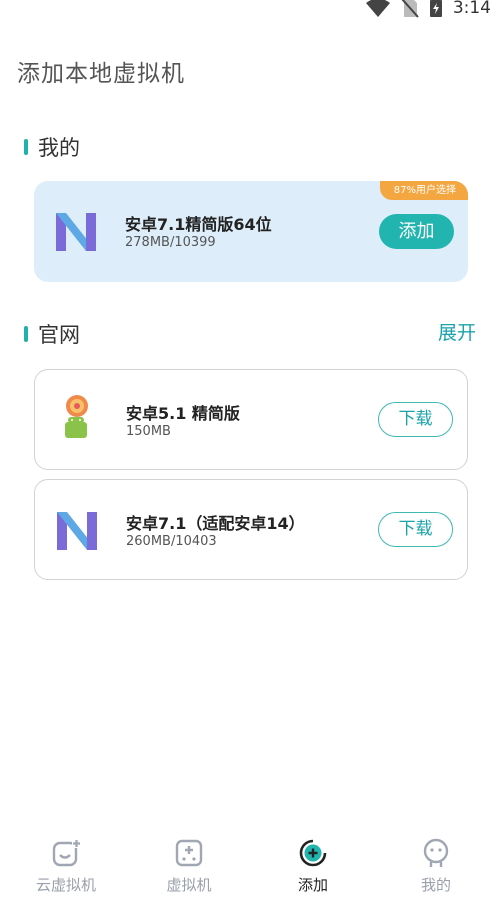  I want to click on vm-name: 安卓7.1精简版64位, so click(198, 224).